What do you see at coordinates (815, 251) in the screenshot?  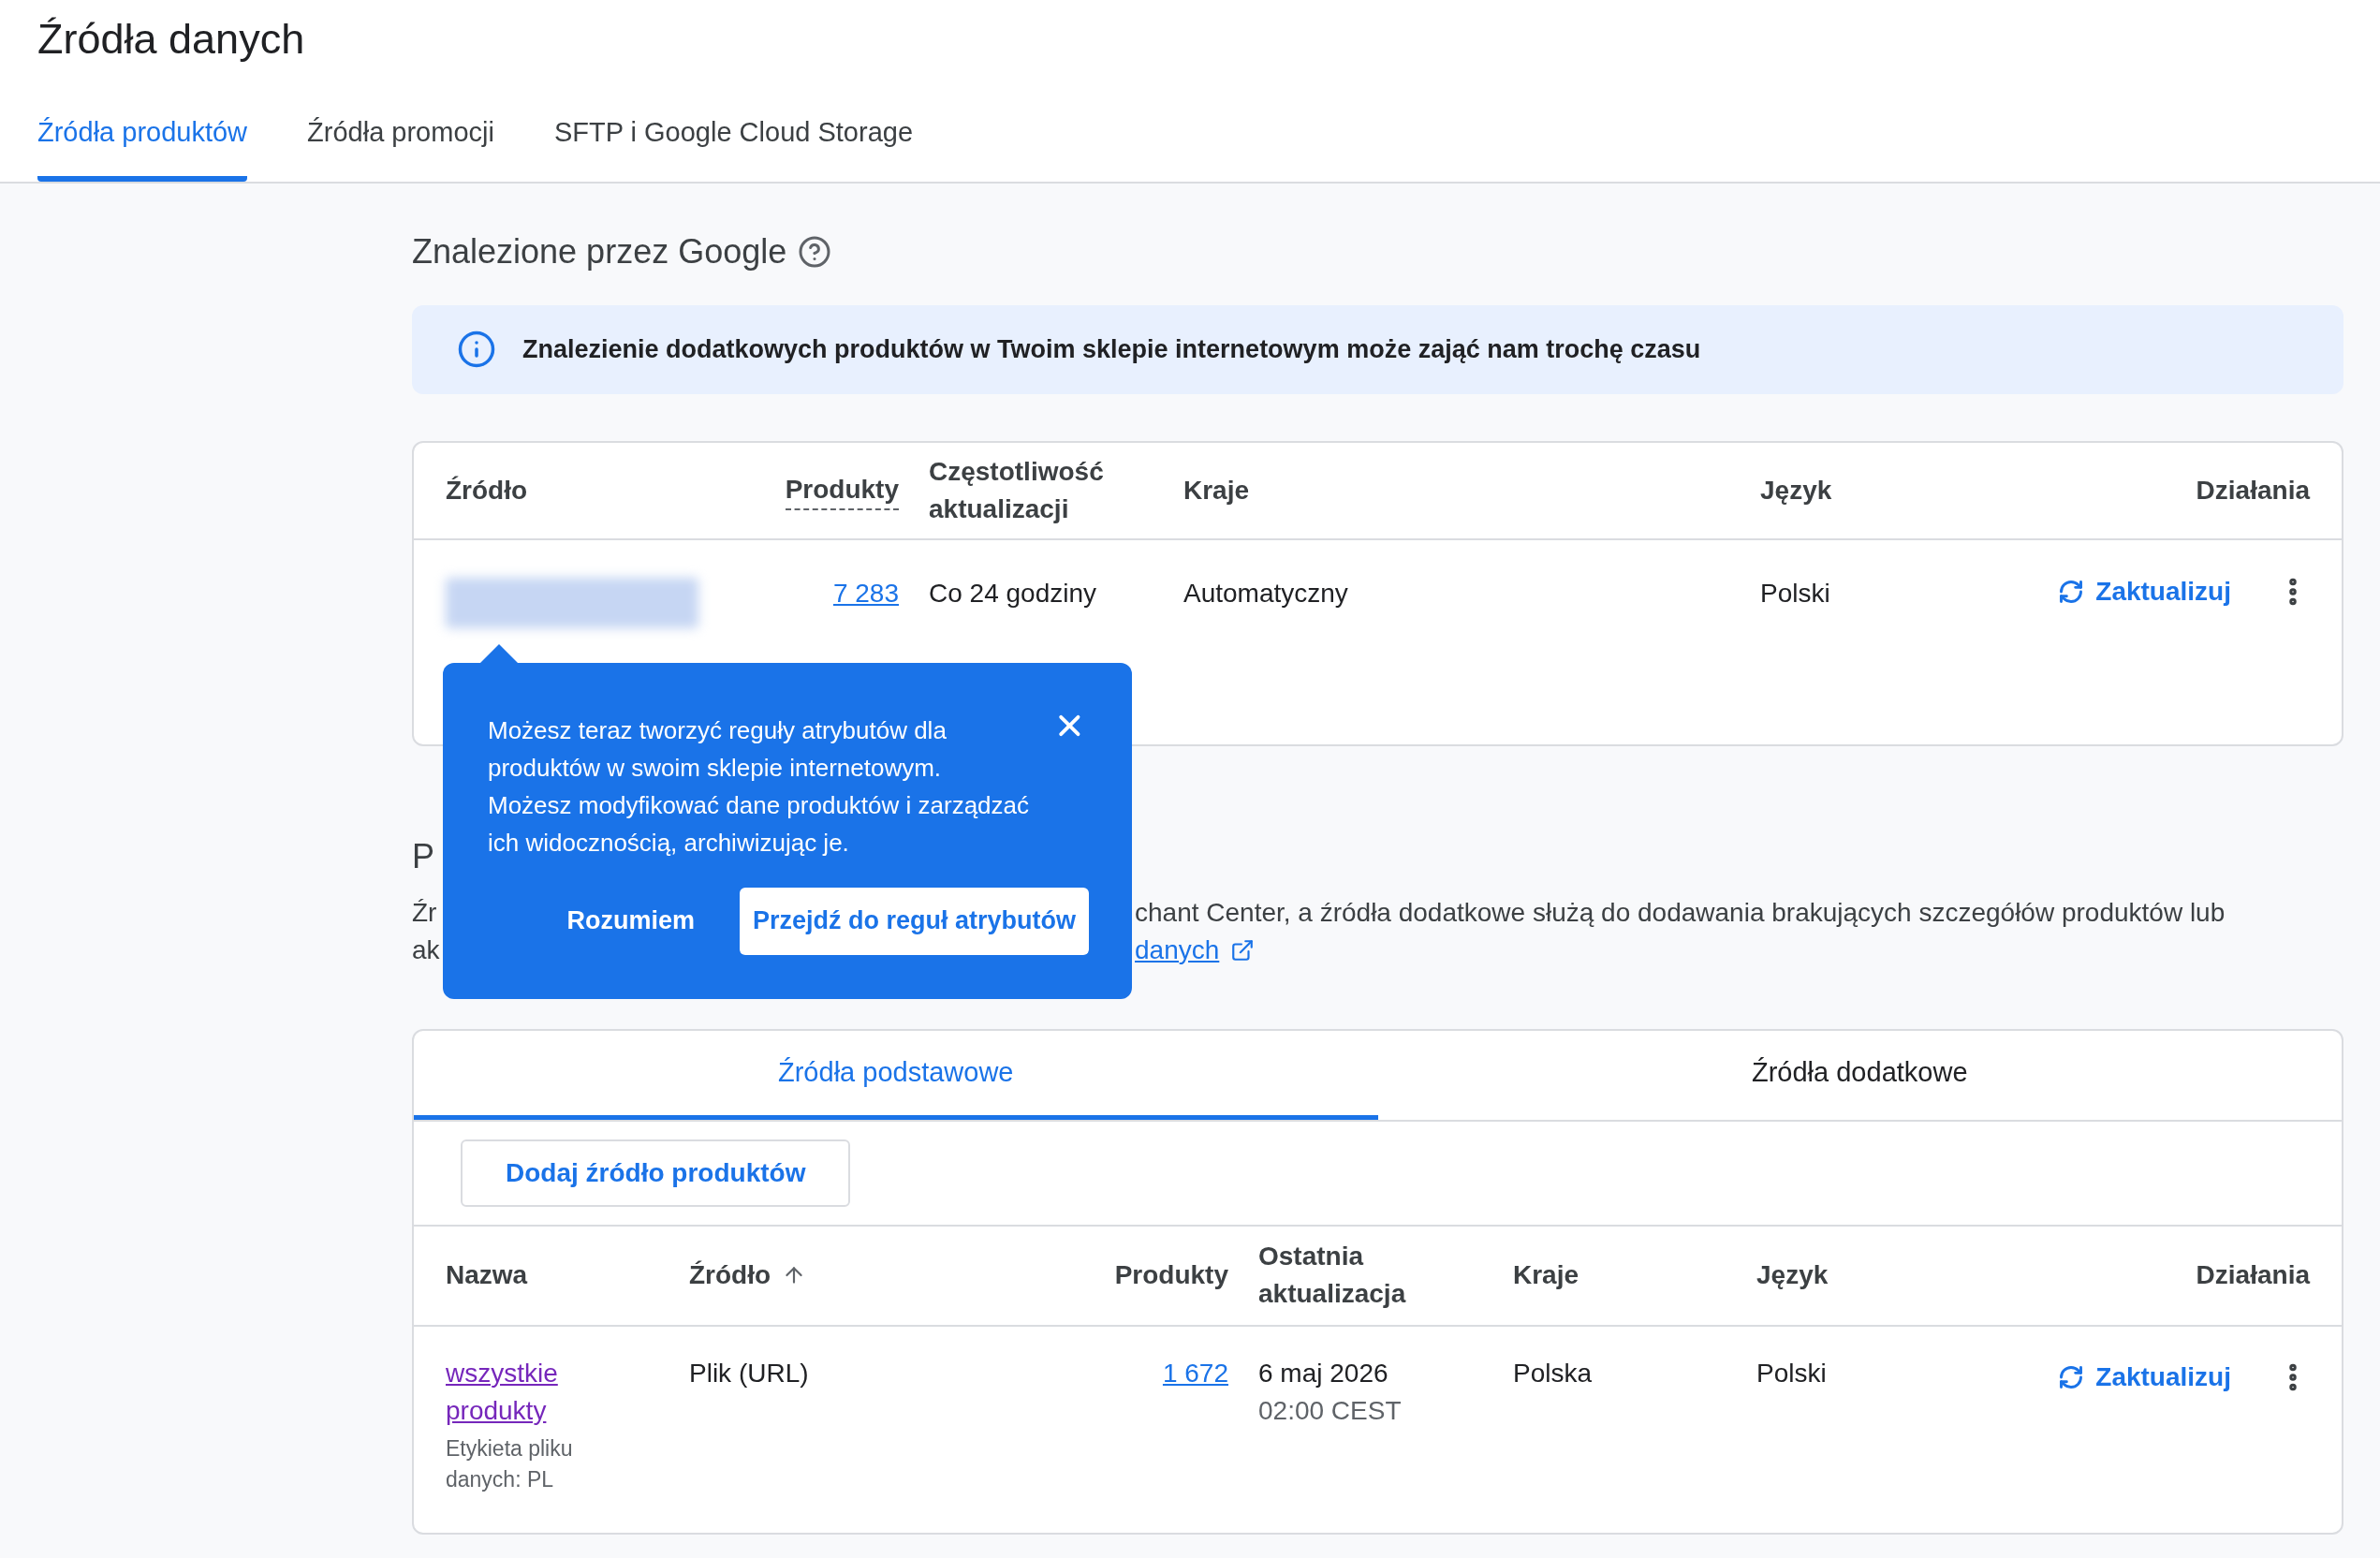 I see `help-icon` at bounding box center [815, 251].